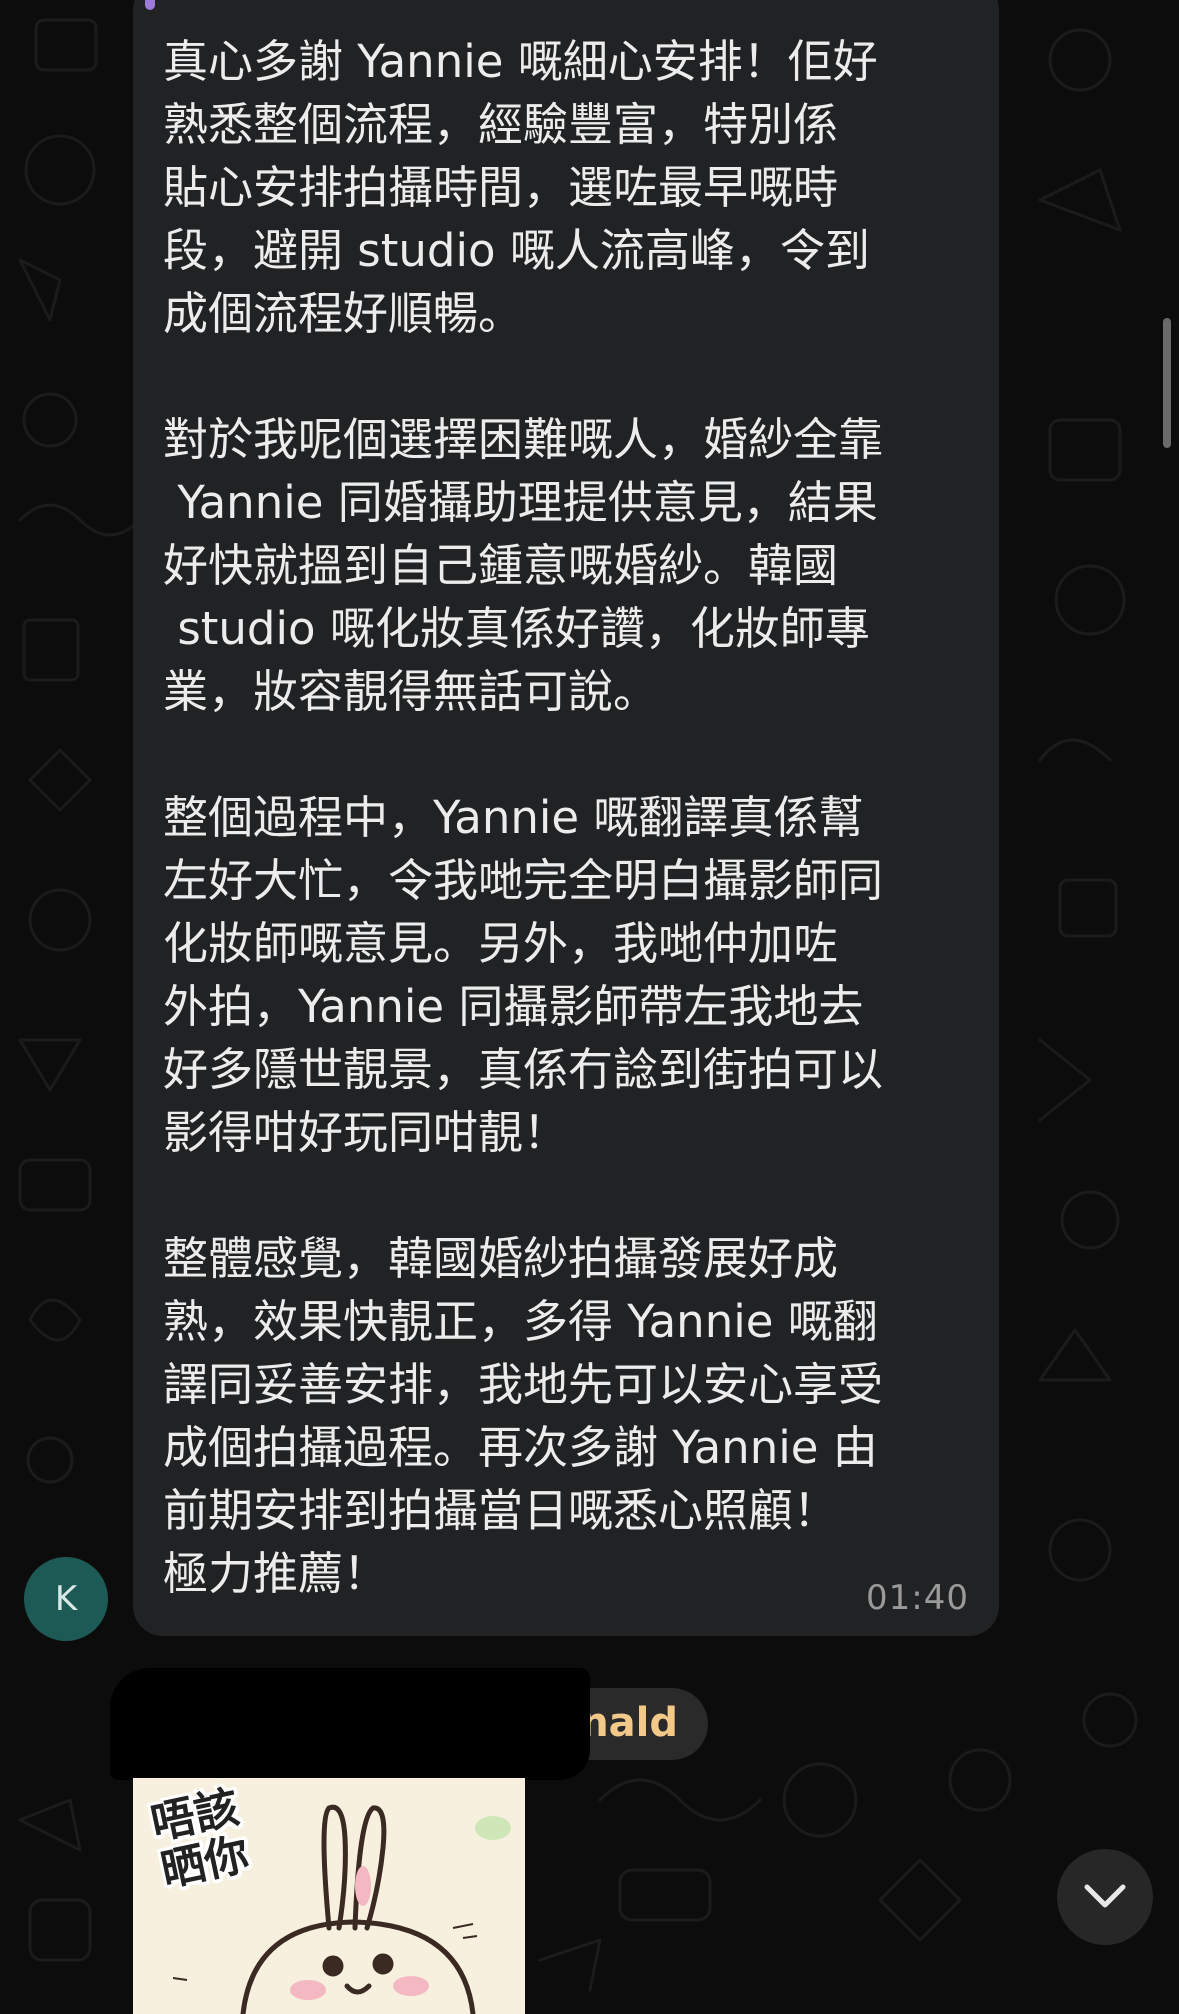 This screenshot has height=2014, width=1179. What do you see at coordinates (150, 5) in the screenshot?
I see `reply-accent-bar` at bounding box center [150, 5].